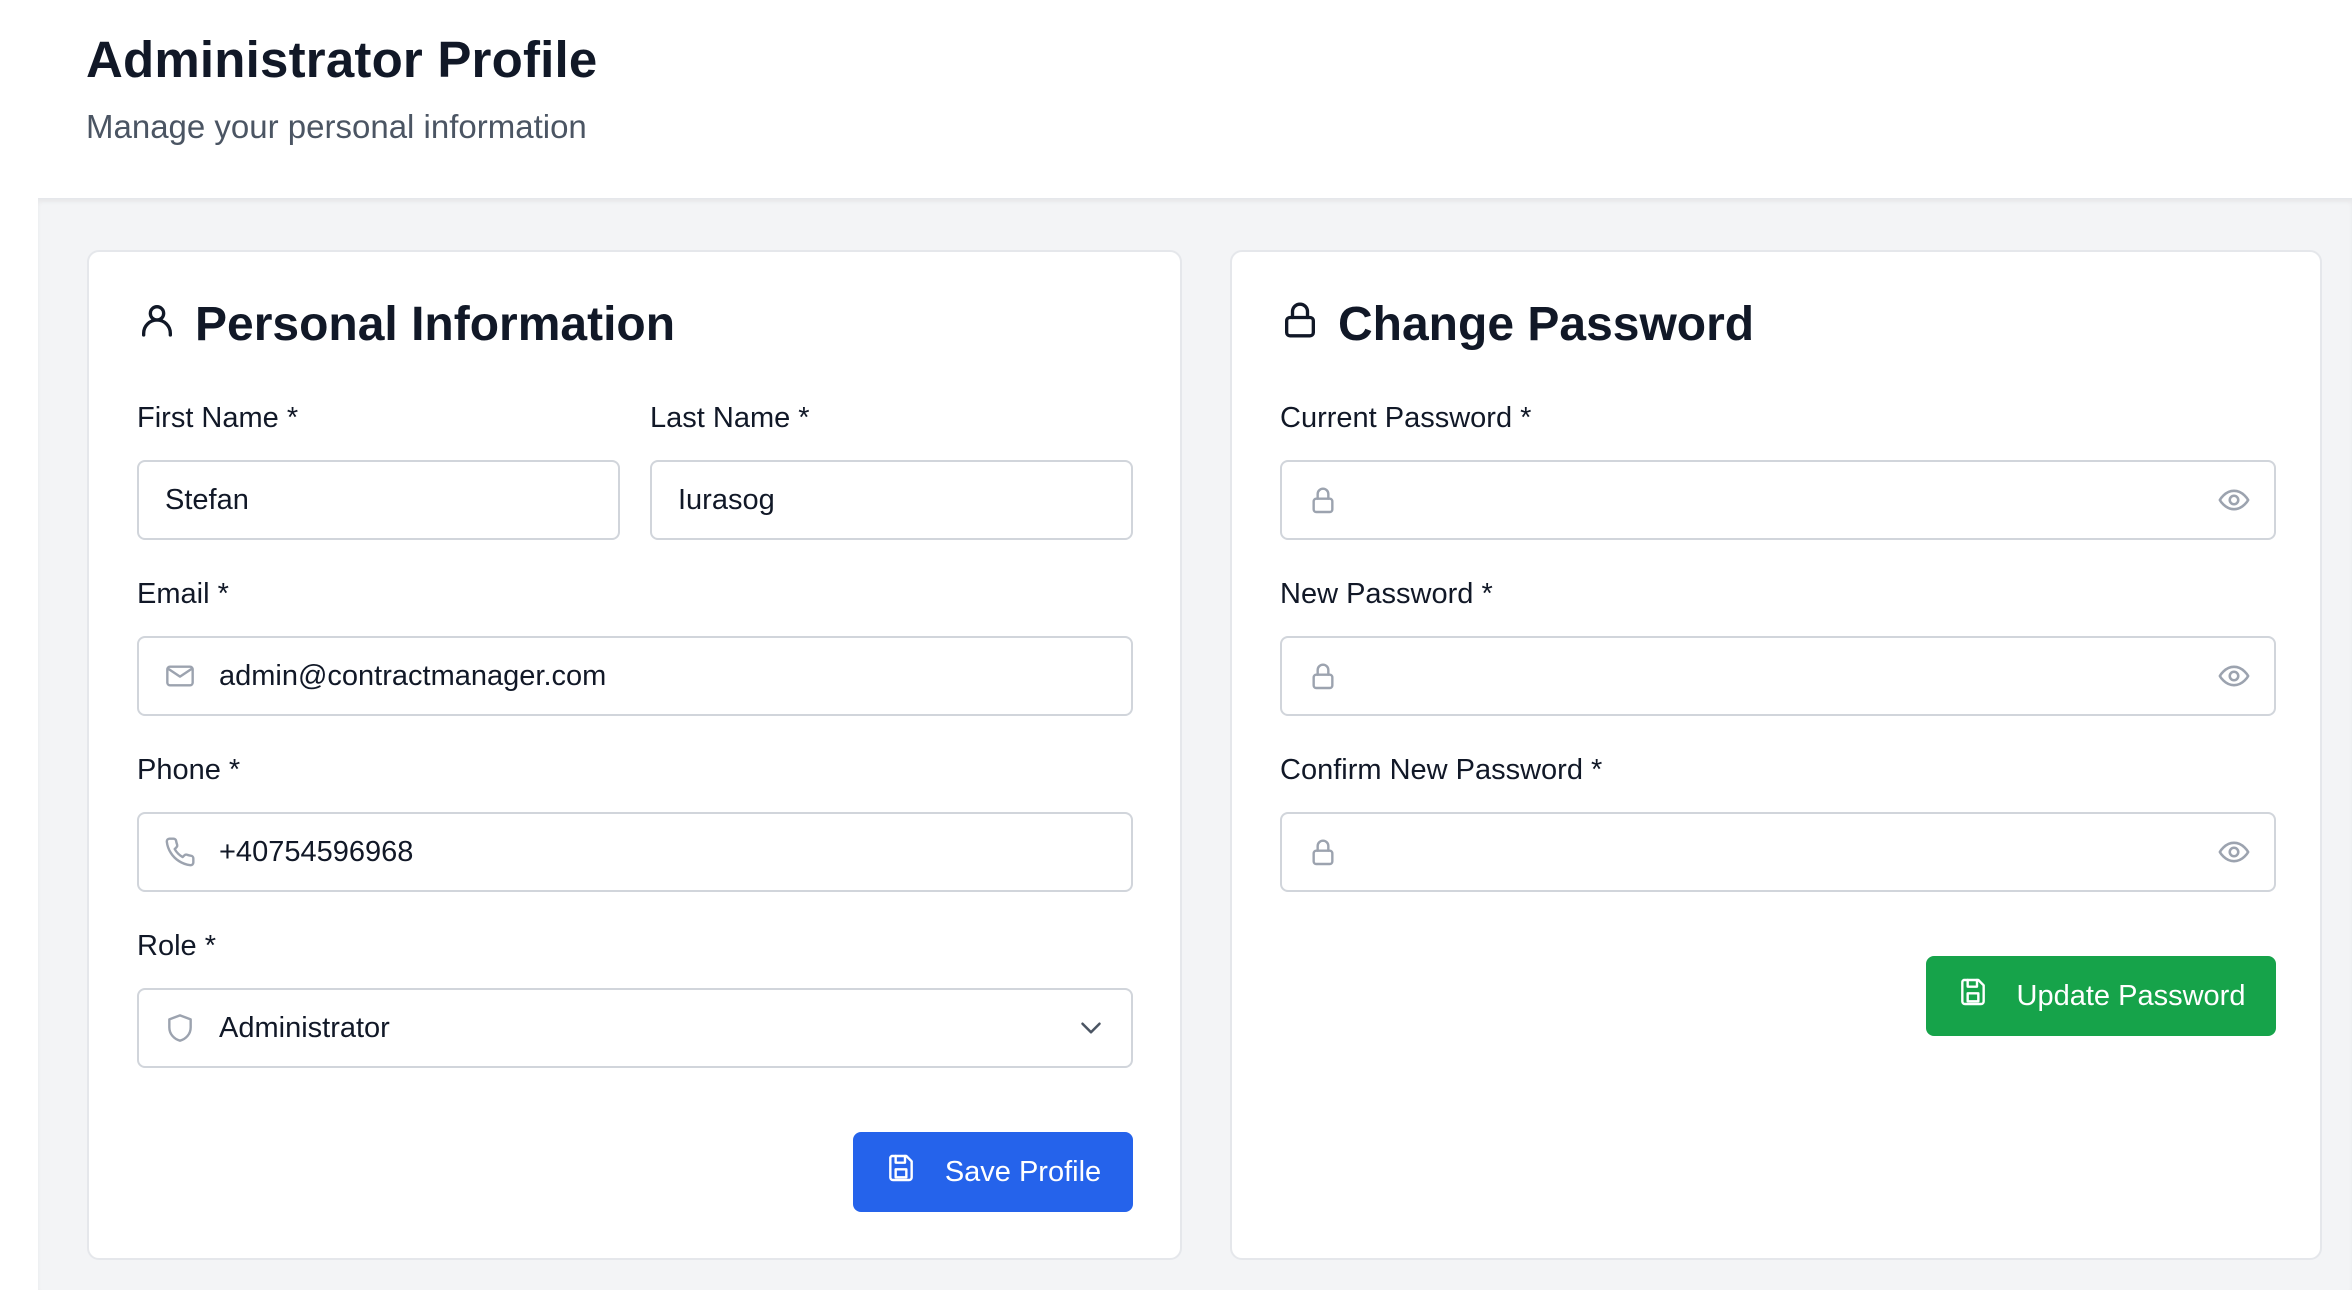  What do you see at coordinates (1091, 1028) in the screenshot?
I see `chevron-down-icon` at bounding box center [1091, 1028].